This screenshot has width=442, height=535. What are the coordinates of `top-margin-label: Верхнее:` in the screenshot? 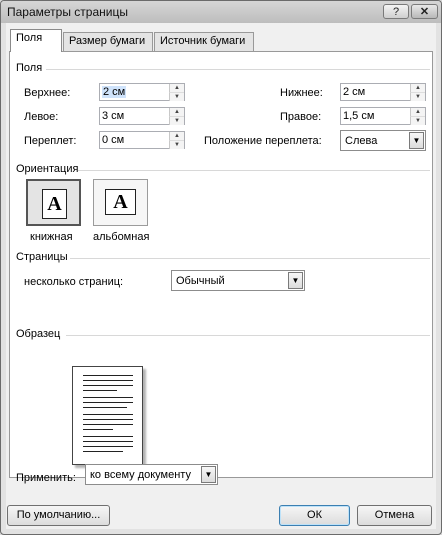 It's located at (47, 93).